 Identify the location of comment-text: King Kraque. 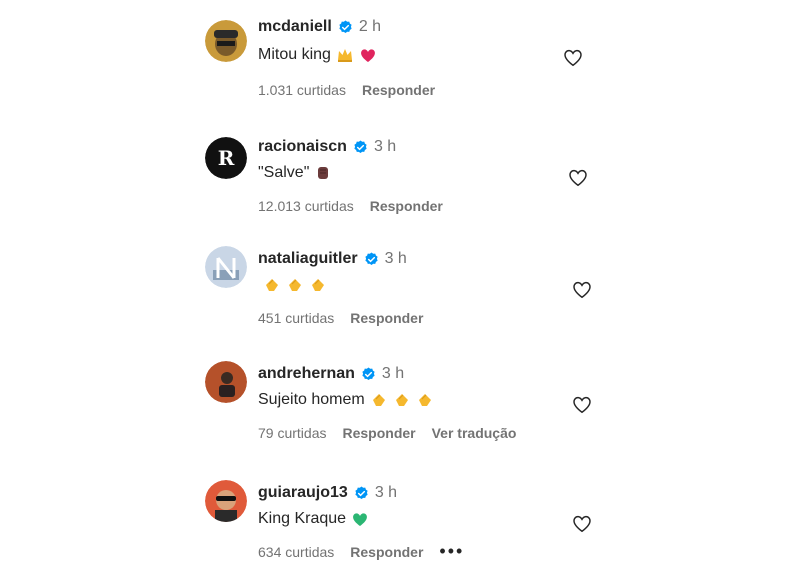
(302, 518).